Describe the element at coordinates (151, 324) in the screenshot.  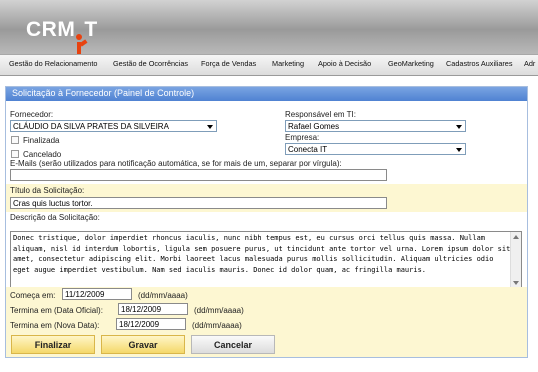
I see `termina-nova-input: 18/12/2009` at that location.